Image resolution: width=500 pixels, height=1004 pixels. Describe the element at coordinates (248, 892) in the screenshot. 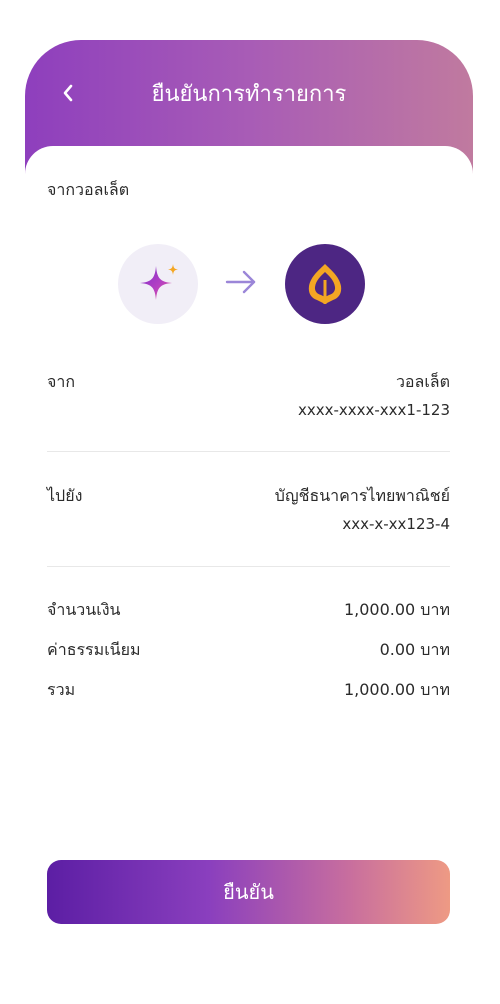

I see `confirm-button: ยืนยัน` at that location.